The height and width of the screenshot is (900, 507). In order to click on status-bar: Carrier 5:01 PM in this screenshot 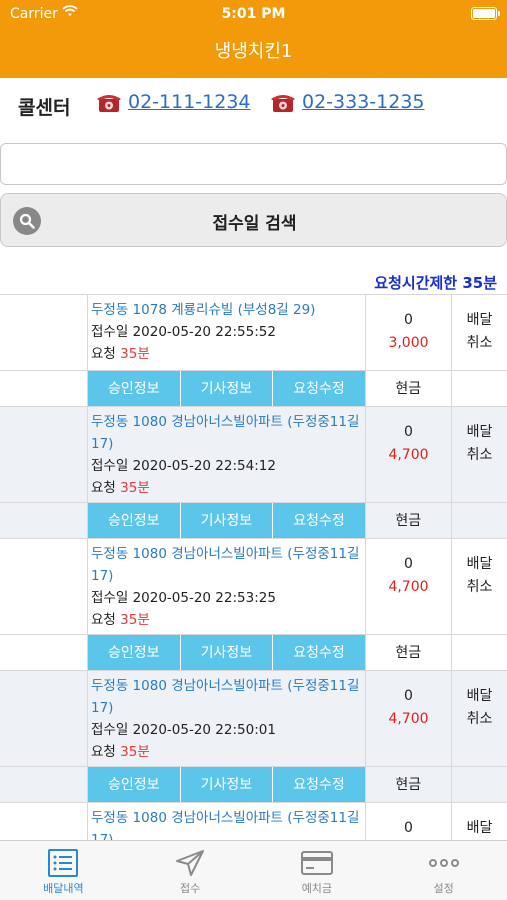, I will do `click(253, 14)`.